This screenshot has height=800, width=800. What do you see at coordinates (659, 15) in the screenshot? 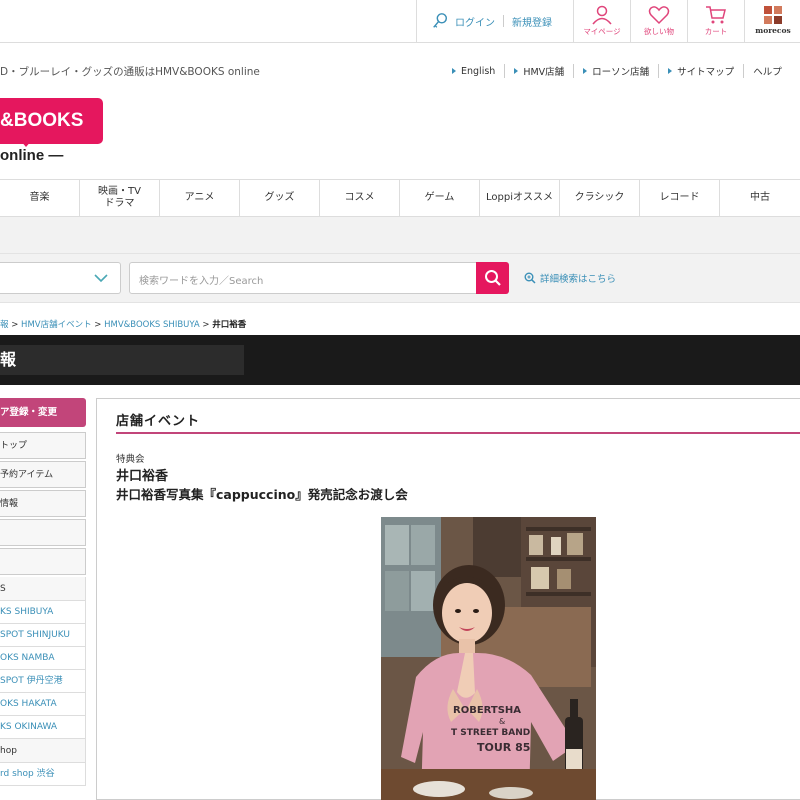
I see `heart-icon` at bounding box center [659, 15].